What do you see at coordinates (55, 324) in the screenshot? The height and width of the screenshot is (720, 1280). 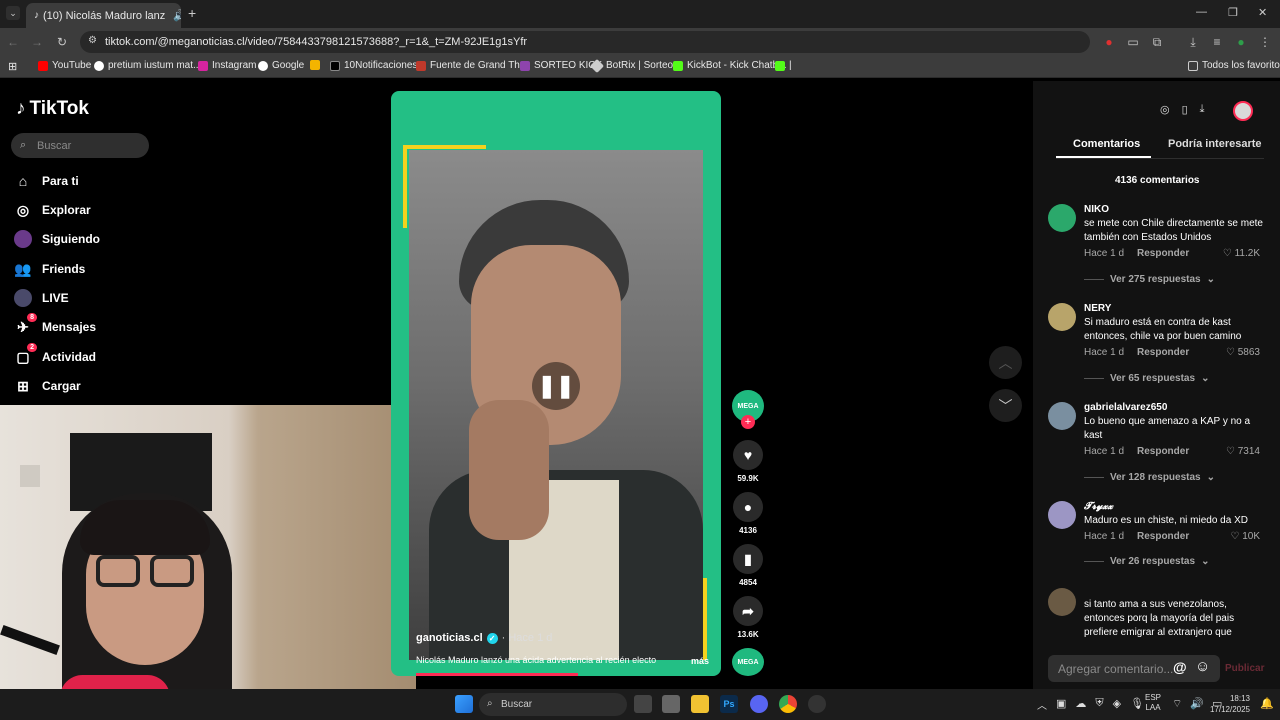 I see `nav-mensajes: ✈ 8 Mensajes` at bounding box center [55, 324].